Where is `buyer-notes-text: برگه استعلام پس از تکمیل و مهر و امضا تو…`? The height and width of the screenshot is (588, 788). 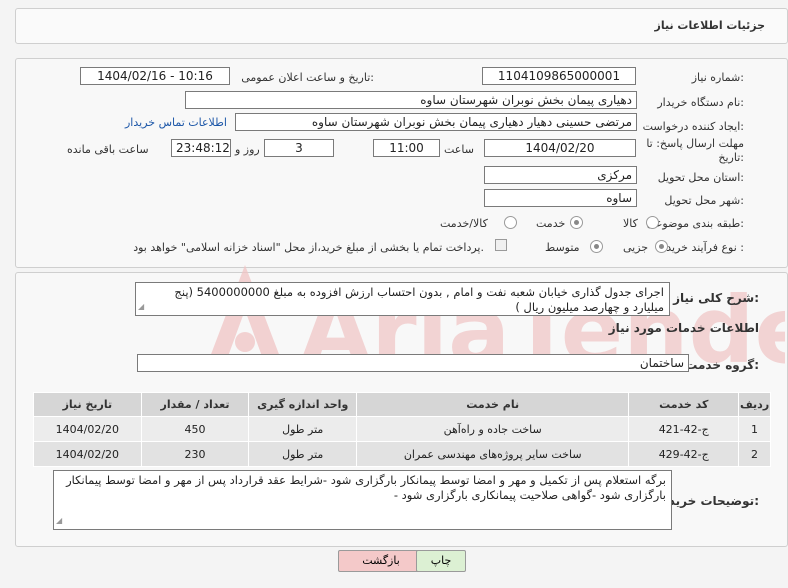 buyer-notes-text: برگه استعلام پس از تکمیل و مهر و امضا تو… is located at coordinates (366, 487).